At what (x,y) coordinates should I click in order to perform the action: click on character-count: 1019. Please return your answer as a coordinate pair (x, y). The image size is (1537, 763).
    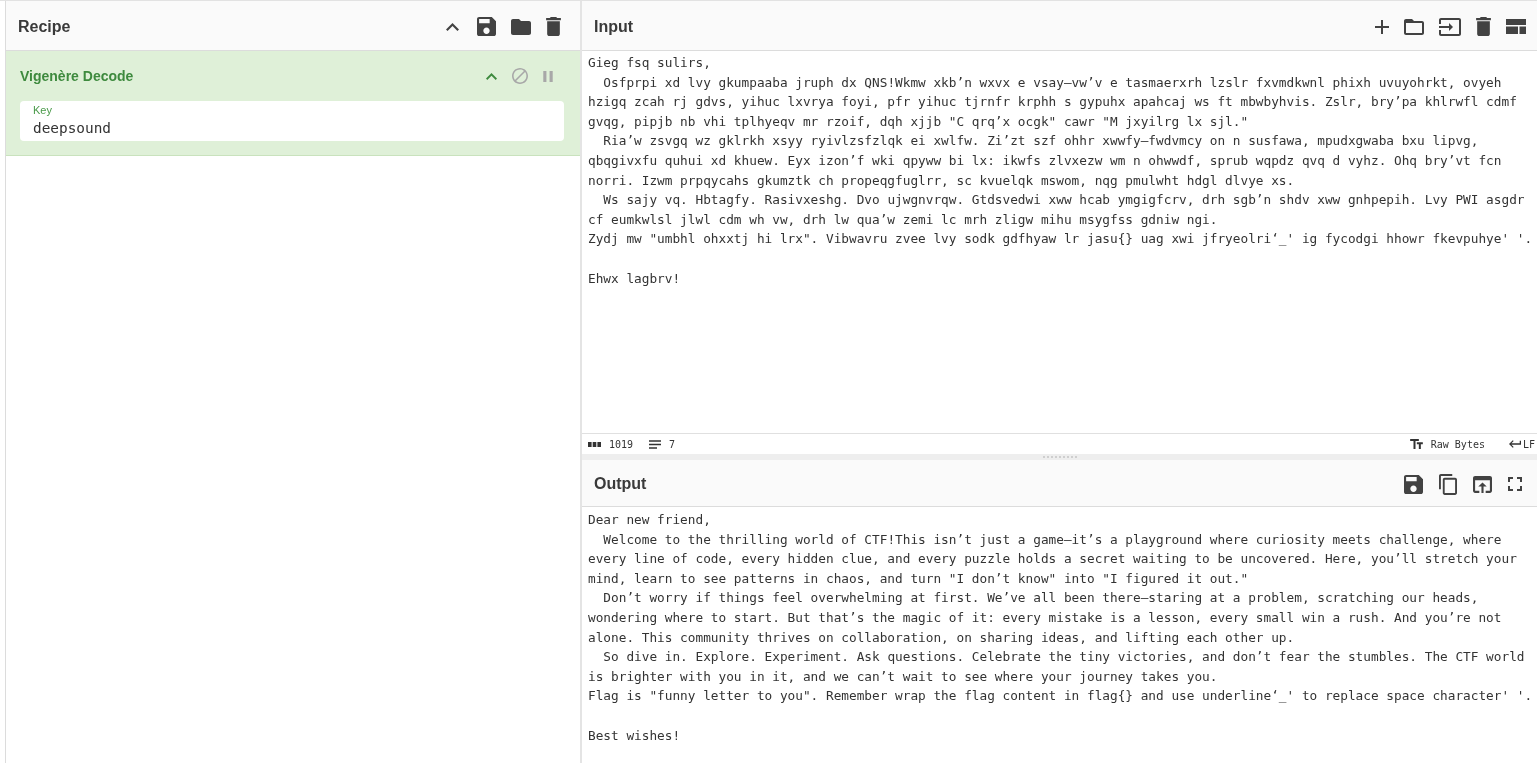
    Looking at the image, I should click on (621, 444).